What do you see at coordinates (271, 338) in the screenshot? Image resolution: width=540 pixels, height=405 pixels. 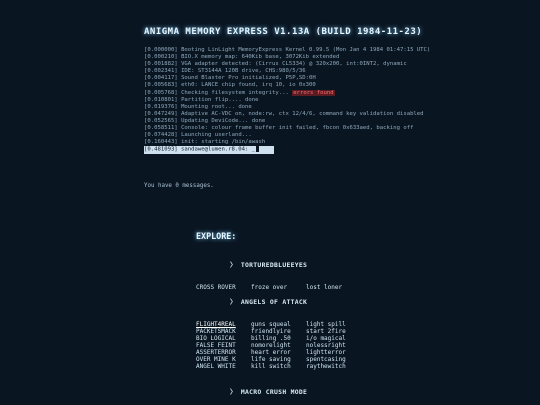 I see `track-tag: billing .50` at bounding box center [271, 338].